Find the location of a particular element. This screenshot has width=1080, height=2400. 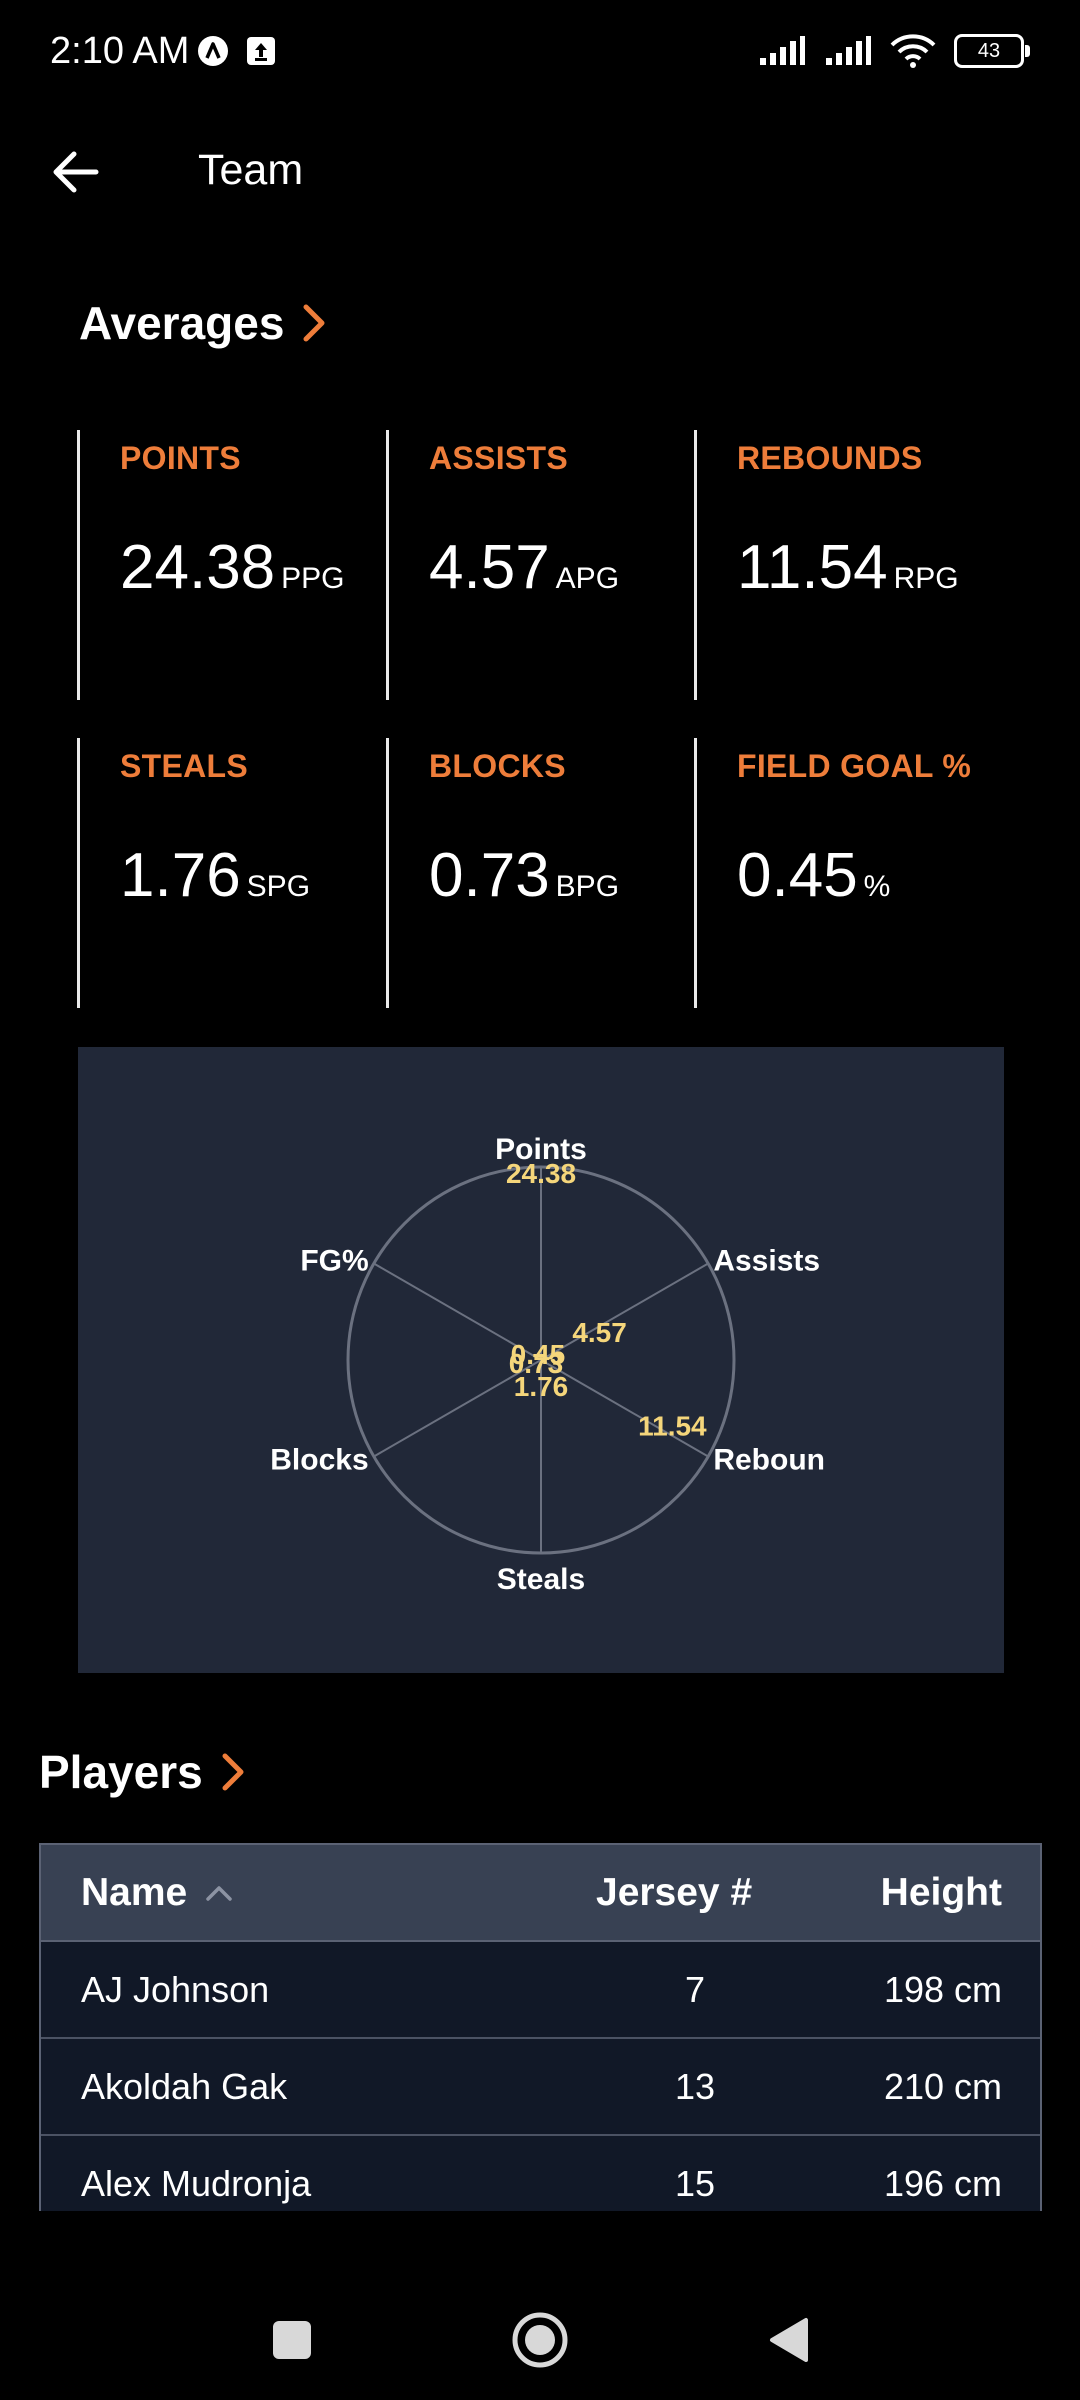

stat-label: STEALS is located at coordinates (184, 766).